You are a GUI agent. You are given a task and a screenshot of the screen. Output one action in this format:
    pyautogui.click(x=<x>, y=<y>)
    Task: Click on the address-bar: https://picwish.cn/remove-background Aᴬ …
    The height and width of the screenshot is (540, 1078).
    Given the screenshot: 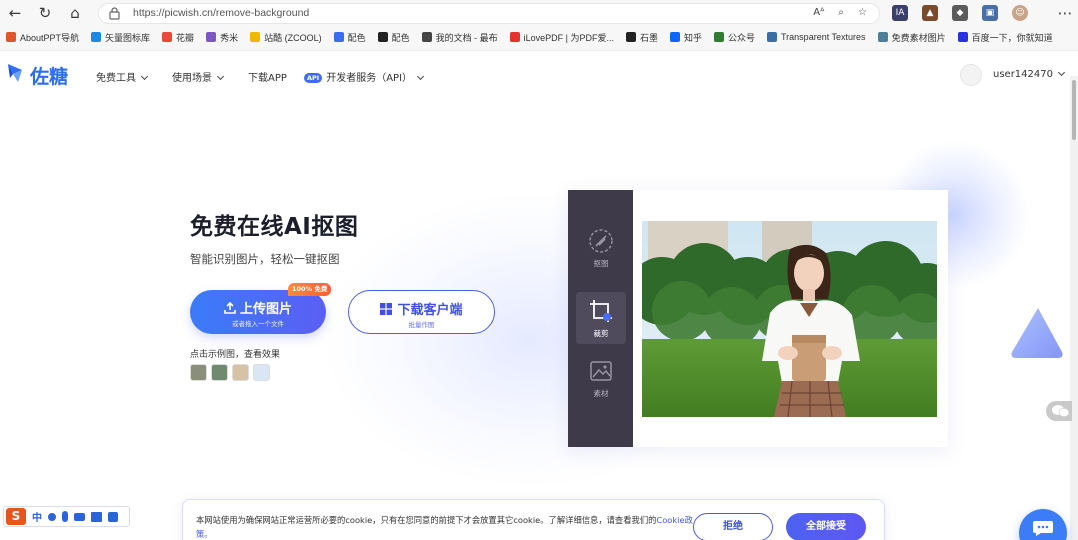 What is the action you would take?
    pyautogui.click(x=489, y=13)
    